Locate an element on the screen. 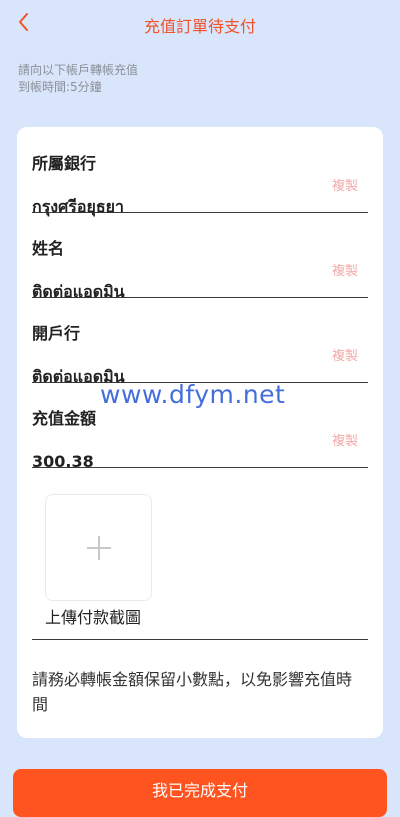 This screenshot has width=400, height=817. copy-bank-button: 複製 is located at coordinates (345, 184).